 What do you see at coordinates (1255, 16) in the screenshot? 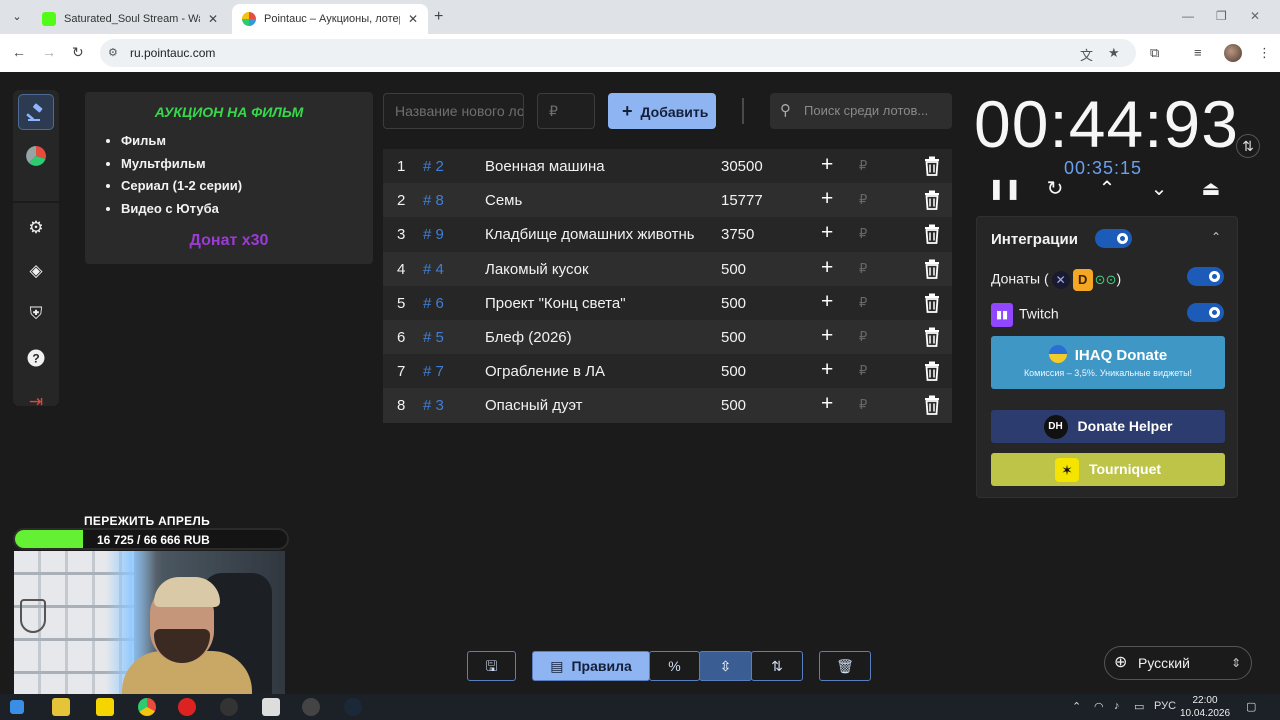
I see `close-window-icon: ✕` at bounding box center [1255, 16].